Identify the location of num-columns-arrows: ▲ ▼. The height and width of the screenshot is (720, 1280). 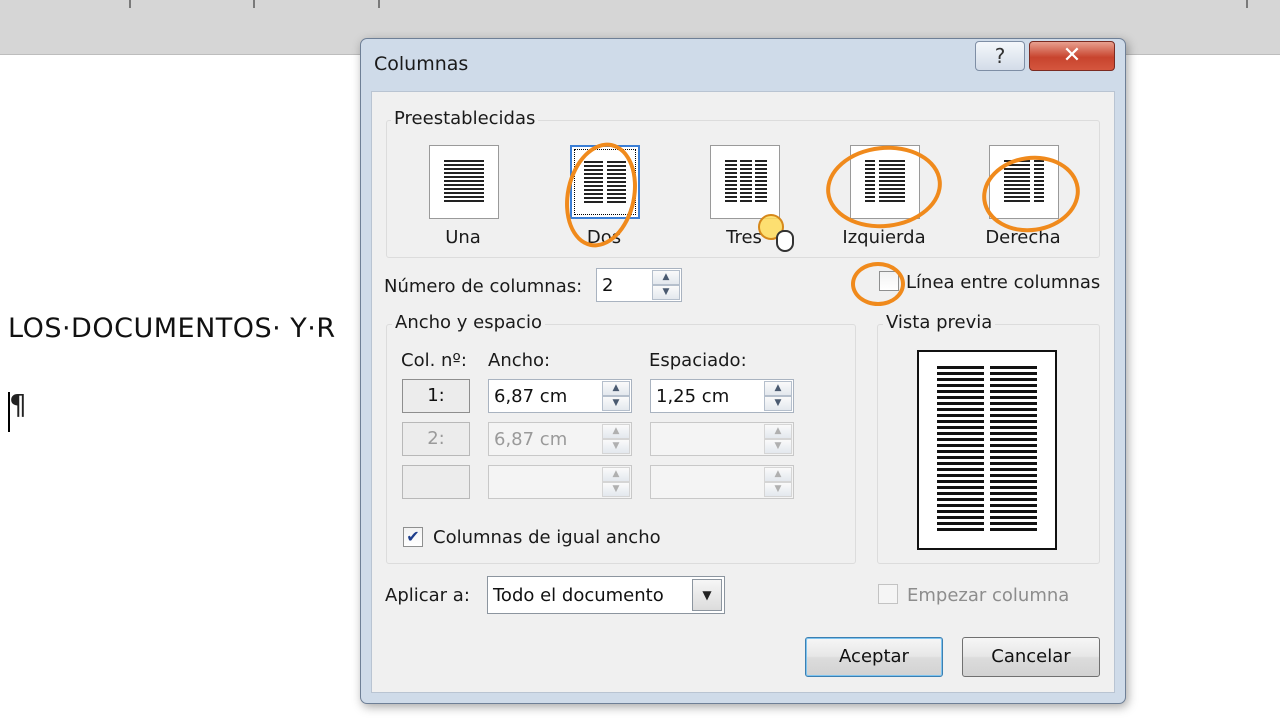
(666, 285).